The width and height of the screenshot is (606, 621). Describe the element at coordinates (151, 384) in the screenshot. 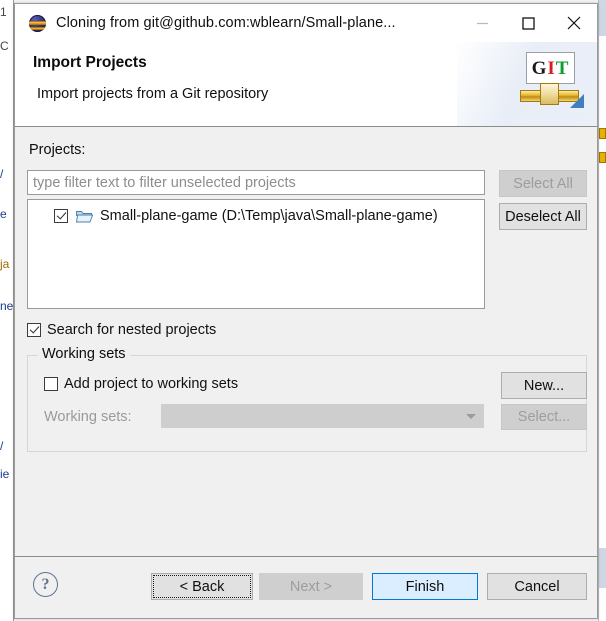

I see `add-to-working-sets-label: Add project to working sets` at that location.